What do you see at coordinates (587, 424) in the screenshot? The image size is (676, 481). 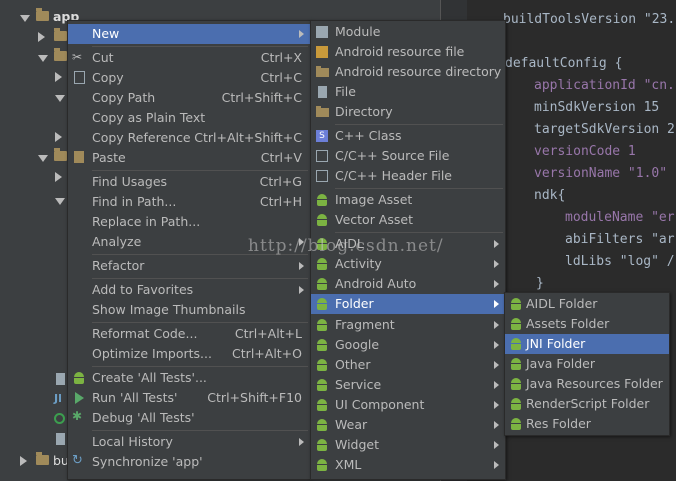 I see `menu-item-res-folder: Res Folder` at bounding box center [587, 424].